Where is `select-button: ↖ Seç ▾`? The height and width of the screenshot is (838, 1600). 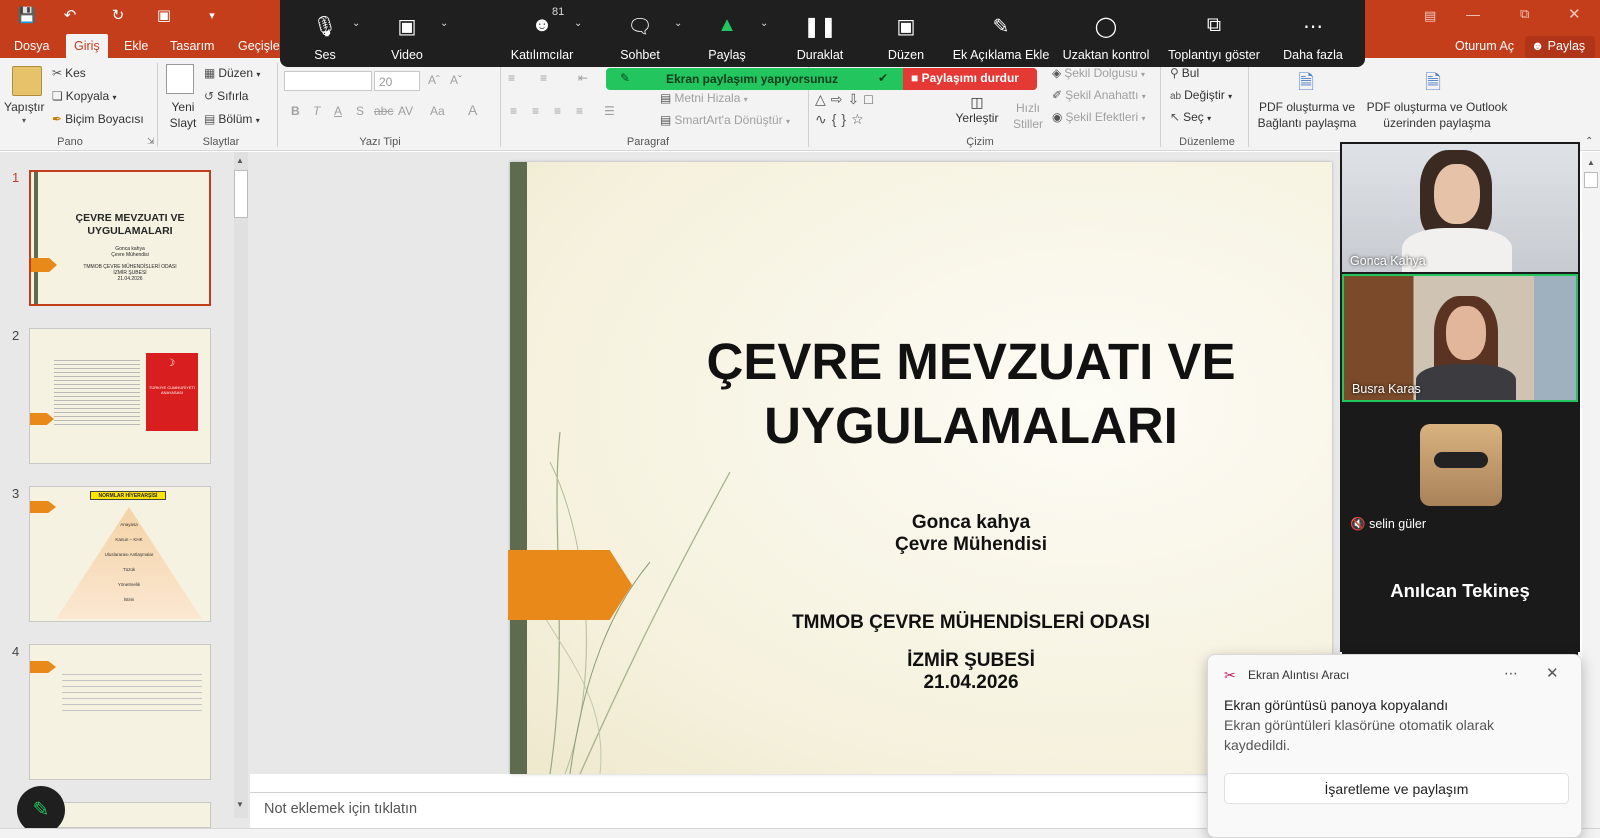
select-button: ↖ Seç ▾ is located at coordinates (1190, 117).